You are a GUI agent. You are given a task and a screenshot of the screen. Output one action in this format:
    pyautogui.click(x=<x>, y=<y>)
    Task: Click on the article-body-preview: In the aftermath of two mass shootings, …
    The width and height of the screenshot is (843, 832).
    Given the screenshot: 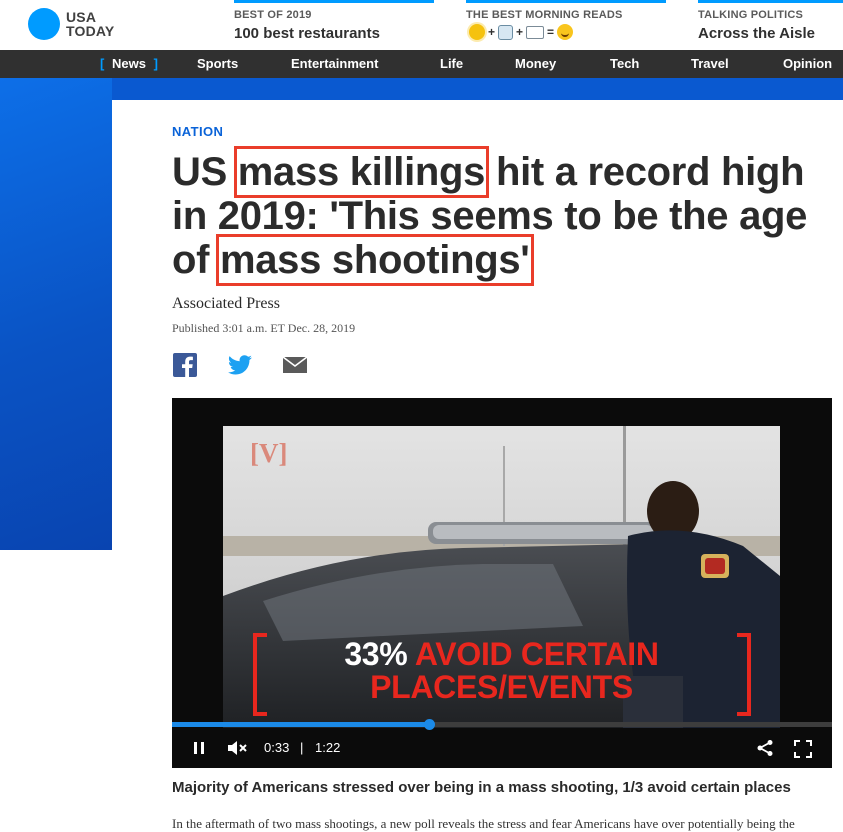 What is the action you would take?
    pyautogui.click(x=483, y=823)
    